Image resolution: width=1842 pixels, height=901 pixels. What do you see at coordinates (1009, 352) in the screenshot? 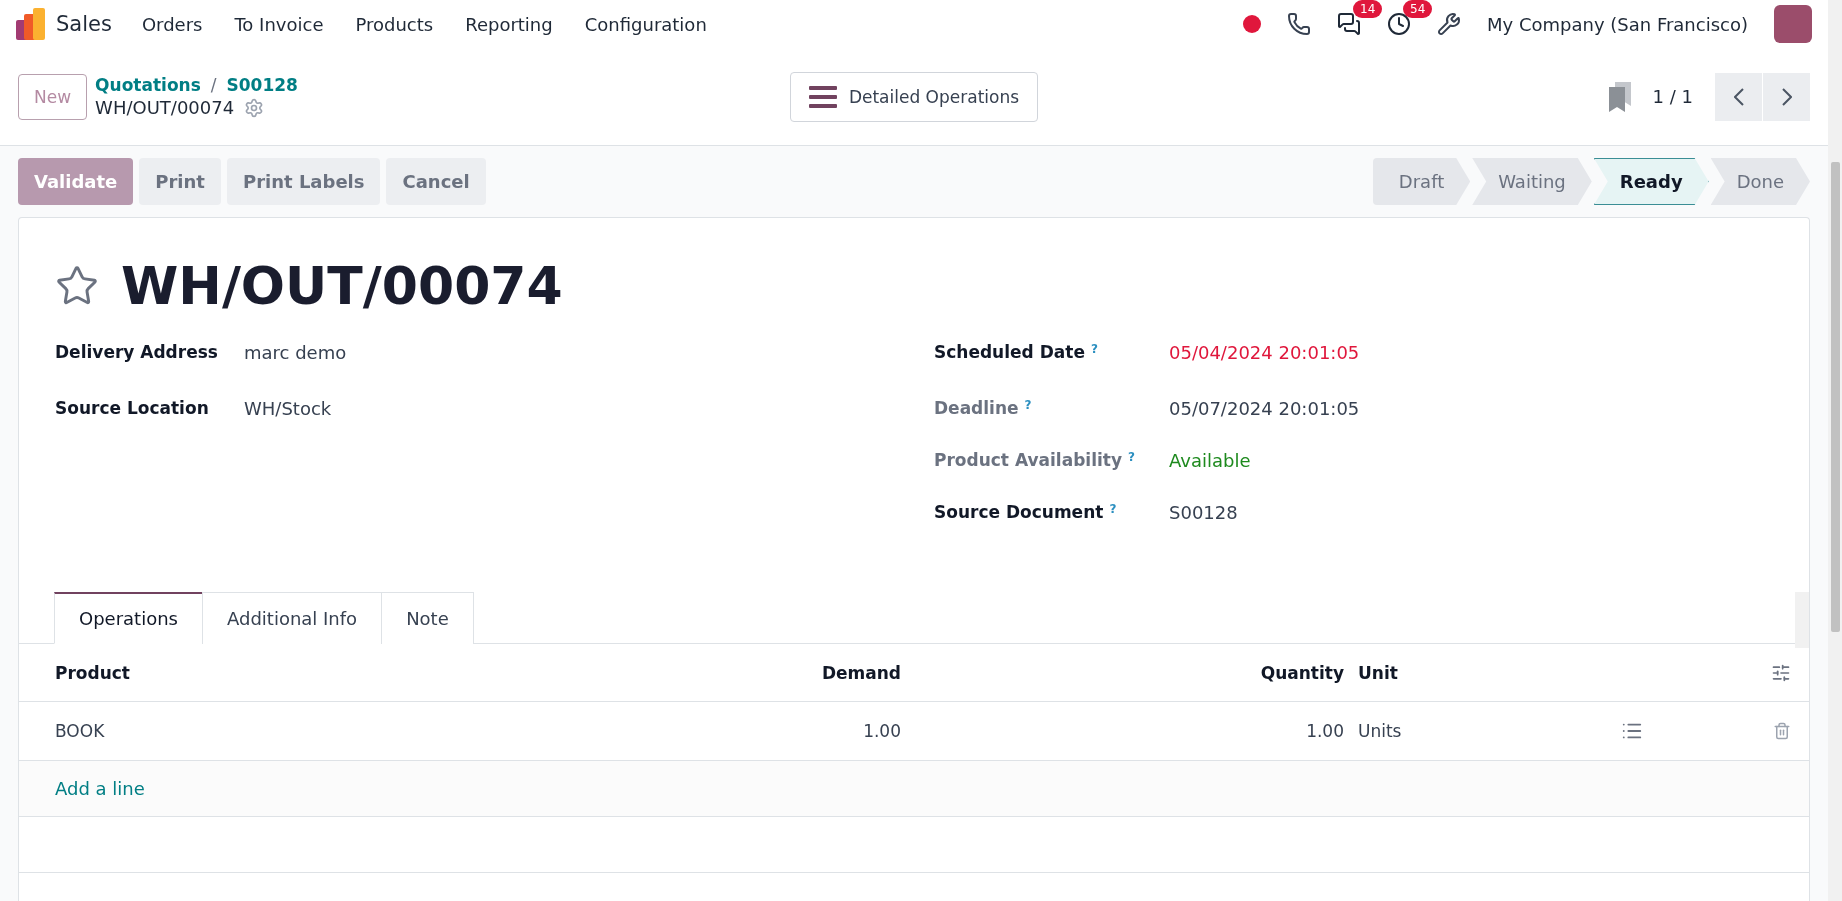
I see `field-label: Scheduled Date` at bounding box center [1009, 352].